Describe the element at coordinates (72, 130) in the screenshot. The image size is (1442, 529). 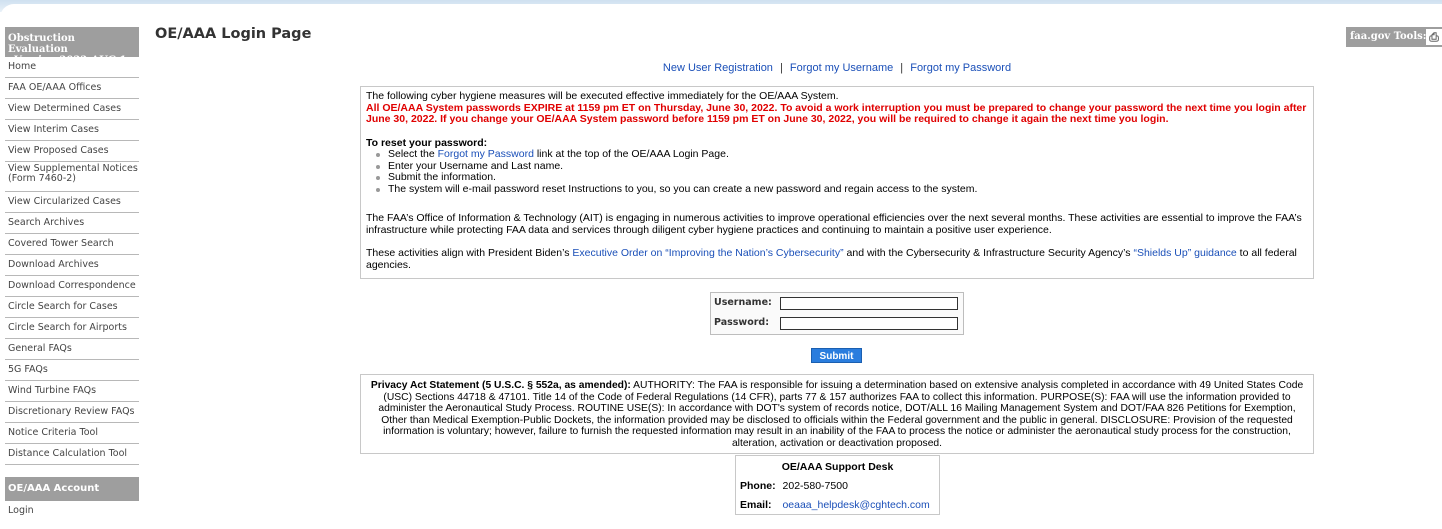
I see `sidebar-item-view-interim-cases: View Interim Cases` at that location.